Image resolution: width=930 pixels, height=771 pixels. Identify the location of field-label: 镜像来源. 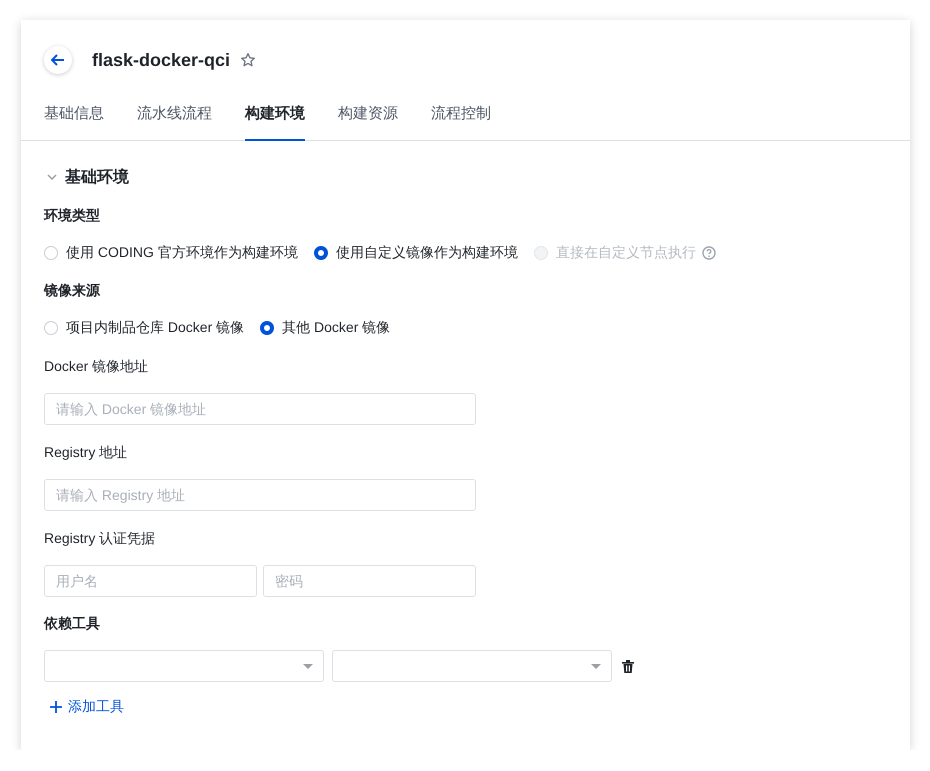
(73, 290).